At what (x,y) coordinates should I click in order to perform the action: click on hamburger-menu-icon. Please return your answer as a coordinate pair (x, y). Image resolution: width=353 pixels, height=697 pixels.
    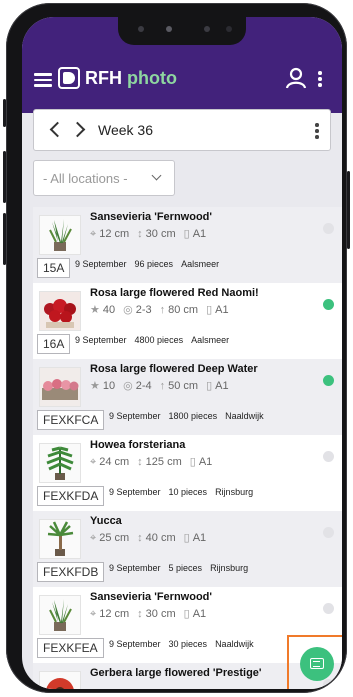
    Looking at the image, I should click on (43, 80).